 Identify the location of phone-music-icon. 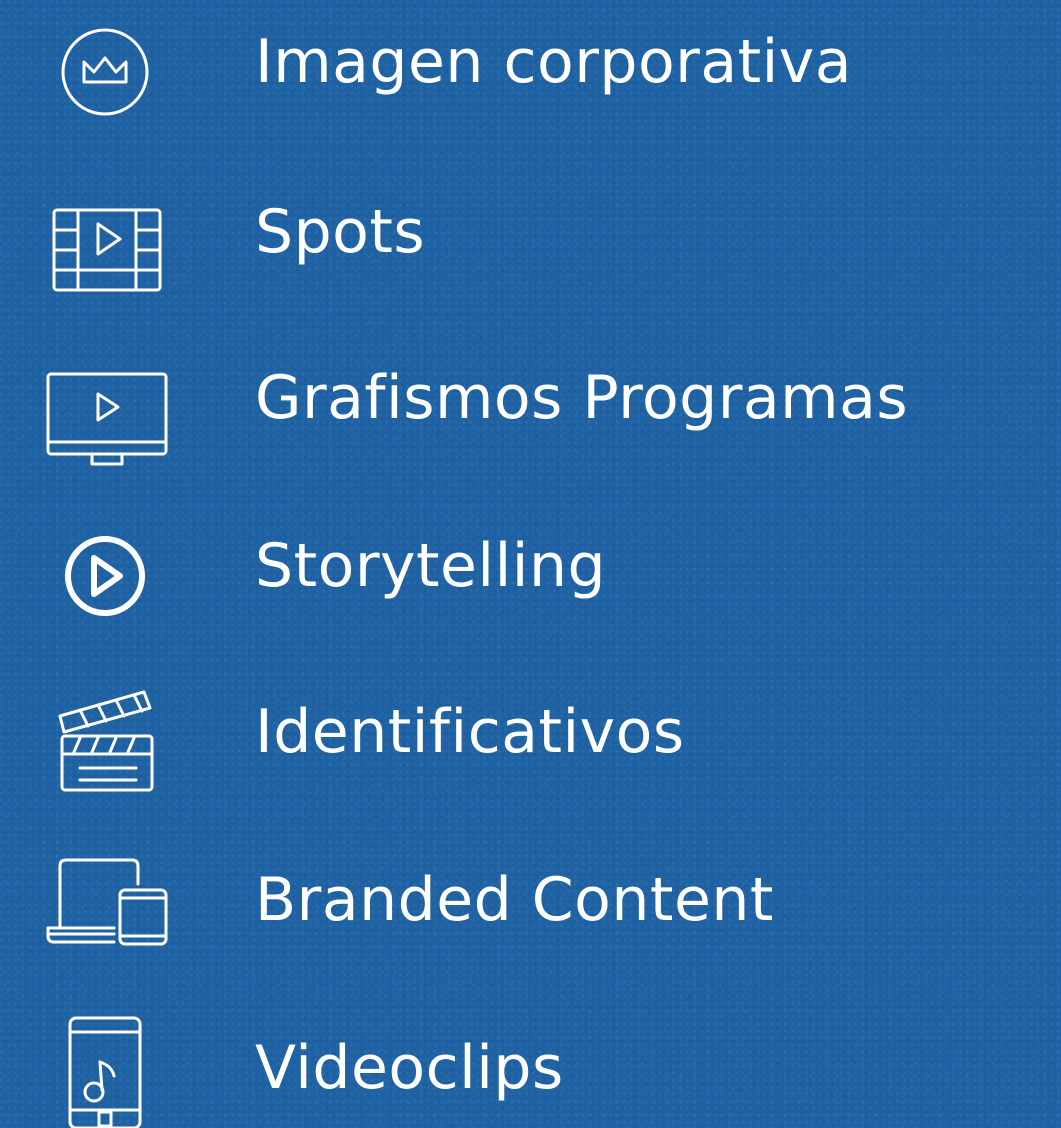
(105, 1072).